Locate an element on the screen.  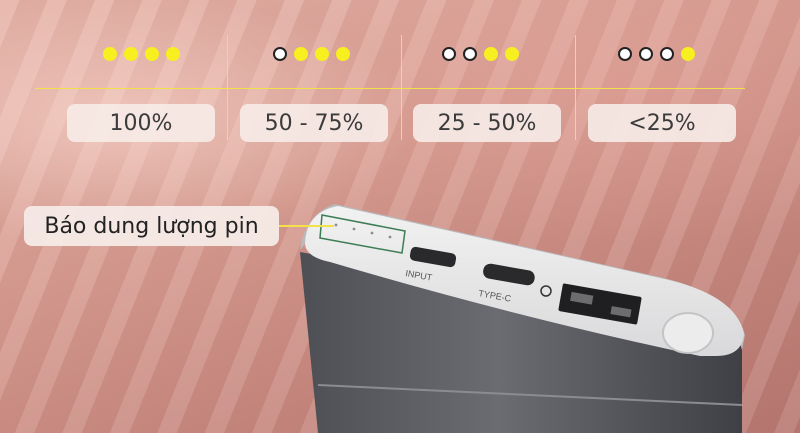
callout-leader-line is located at coordinates (306, 226).